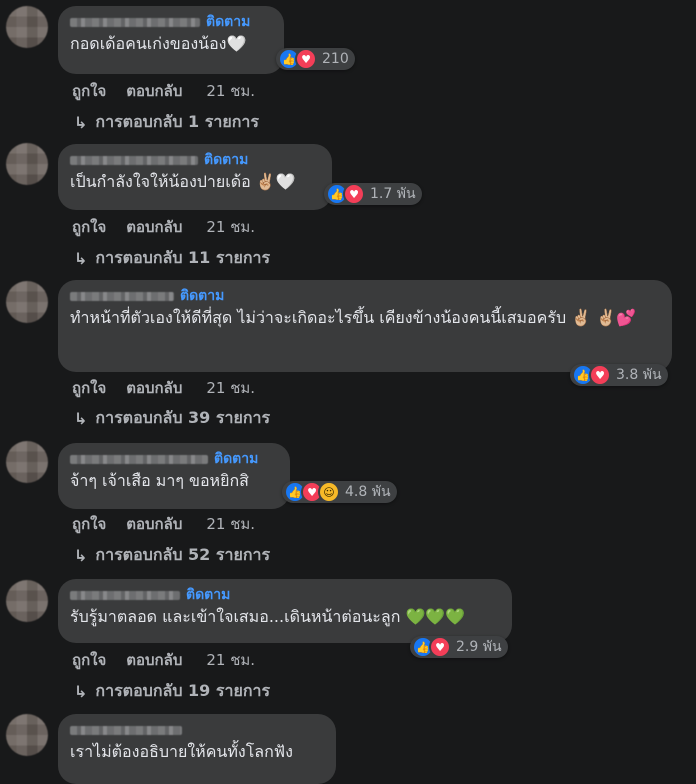 This screenshot has width=696, height=784. I want to click on comment-bubble: ติดตาม จ้าๆ เจ้าเสือ มาๆ ขอหยิกสิ, so click(174, 476).